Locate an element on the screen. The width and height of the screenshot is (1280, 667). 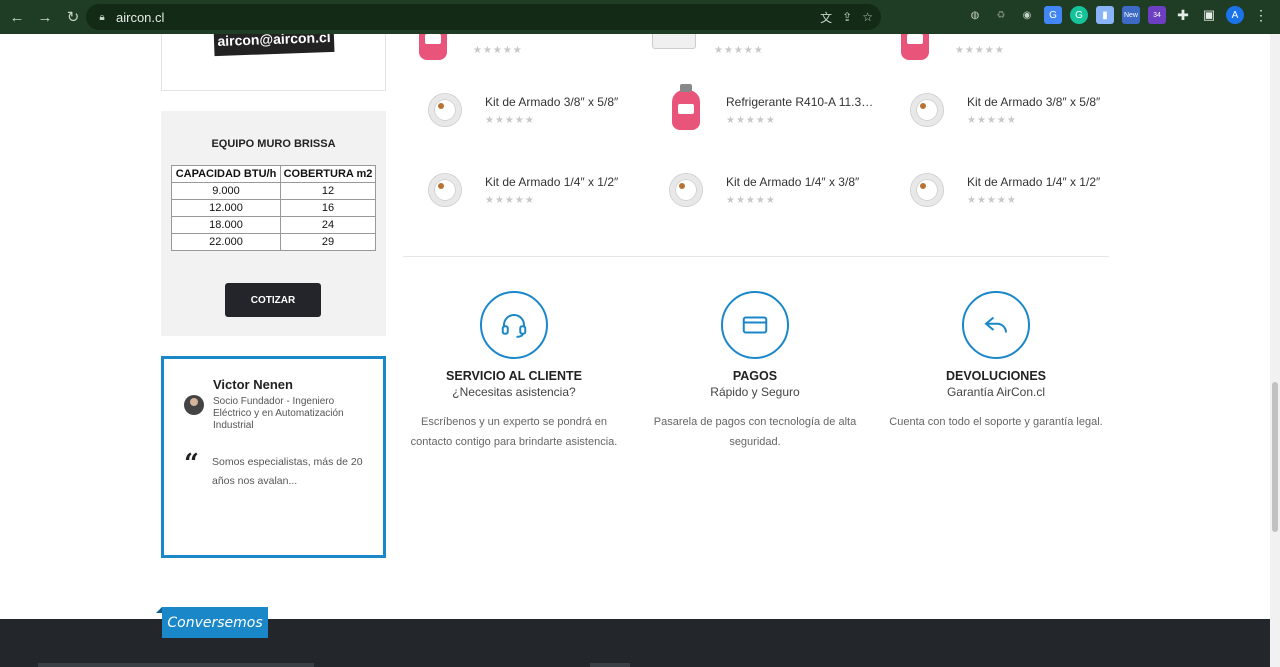
sidepanel-icon: ▣ is located at coordinates (1209, 15).